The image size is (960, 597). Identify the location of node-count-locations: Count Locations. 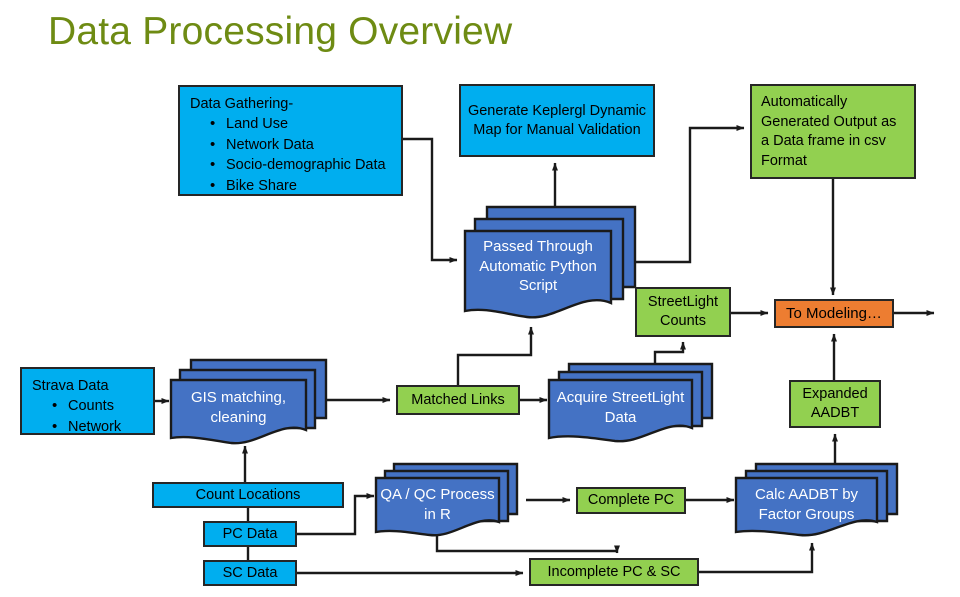
(248, 495).